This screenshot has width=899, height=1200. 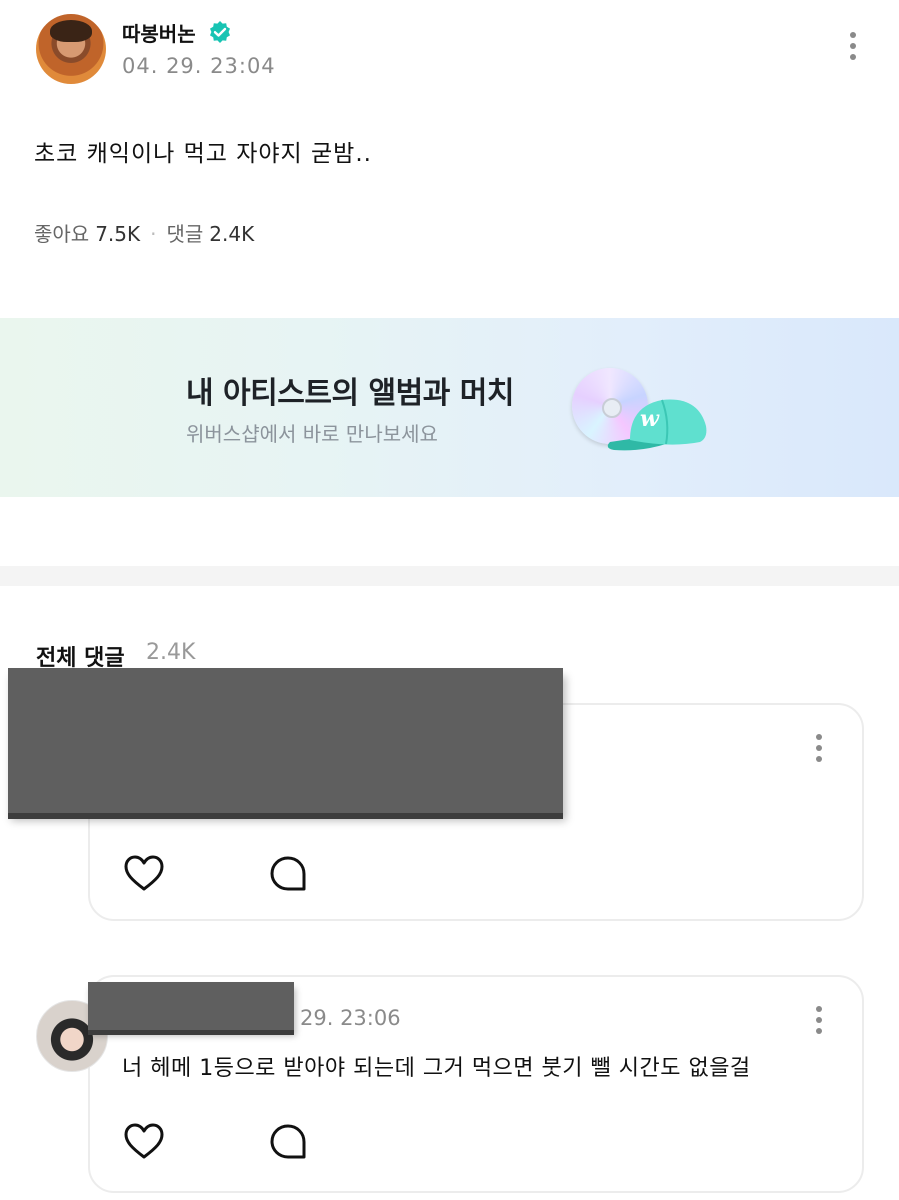 What do you see at coordinates (71, 49) in the screenshot?
I see `author-avatar` at bounding box center [71, 49].